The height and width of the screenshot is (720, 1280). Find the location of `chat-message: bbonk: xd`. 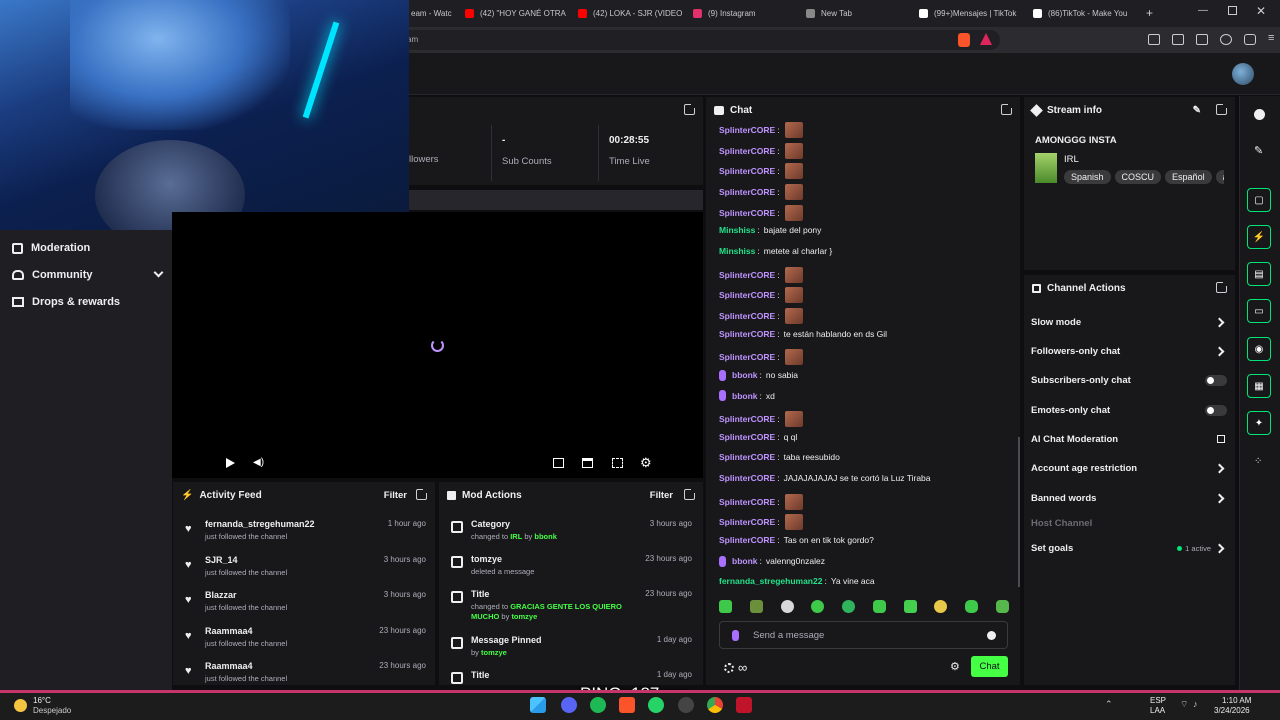

chat-message: bbonk: xd is located at coordinates (747, 396).